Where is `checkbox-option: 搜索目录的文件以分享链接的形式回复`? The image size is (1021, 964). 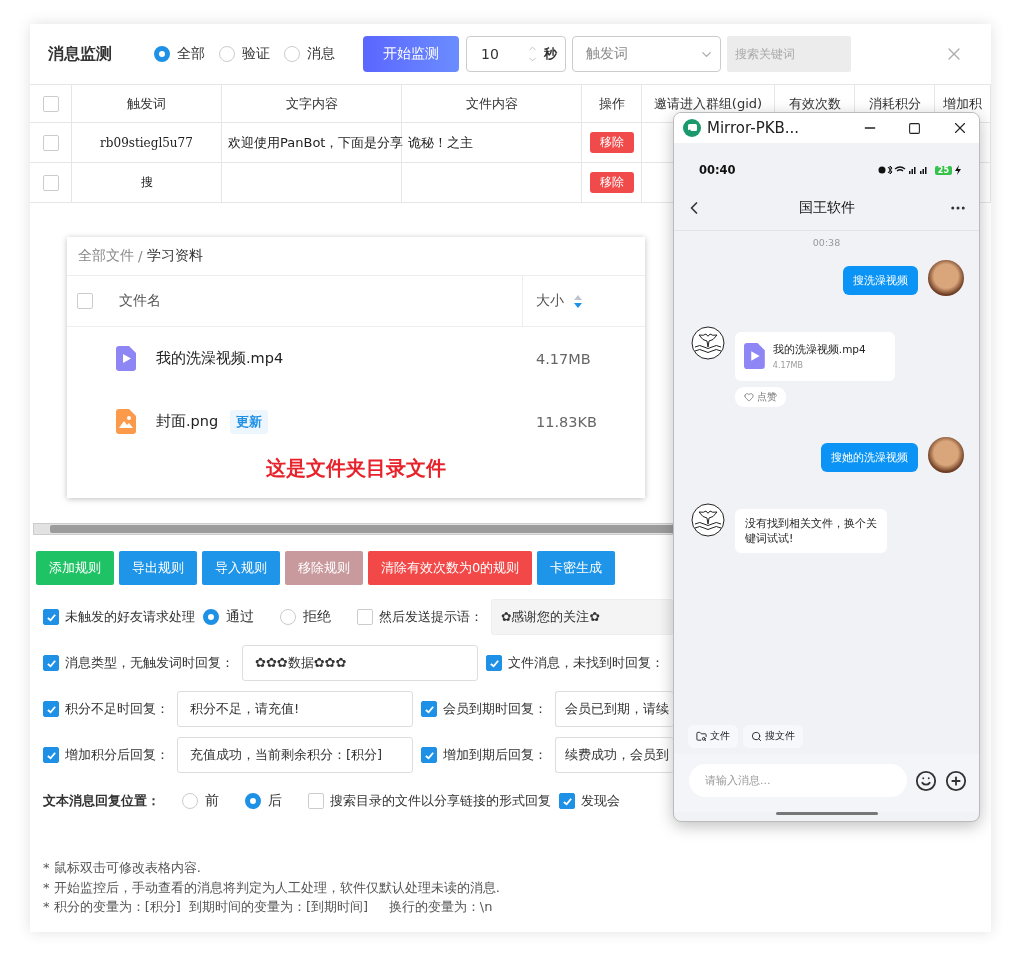
checkbox-option: 搜索目录的文件以分享链接的形式回复 is located at coordinates (429, 801).